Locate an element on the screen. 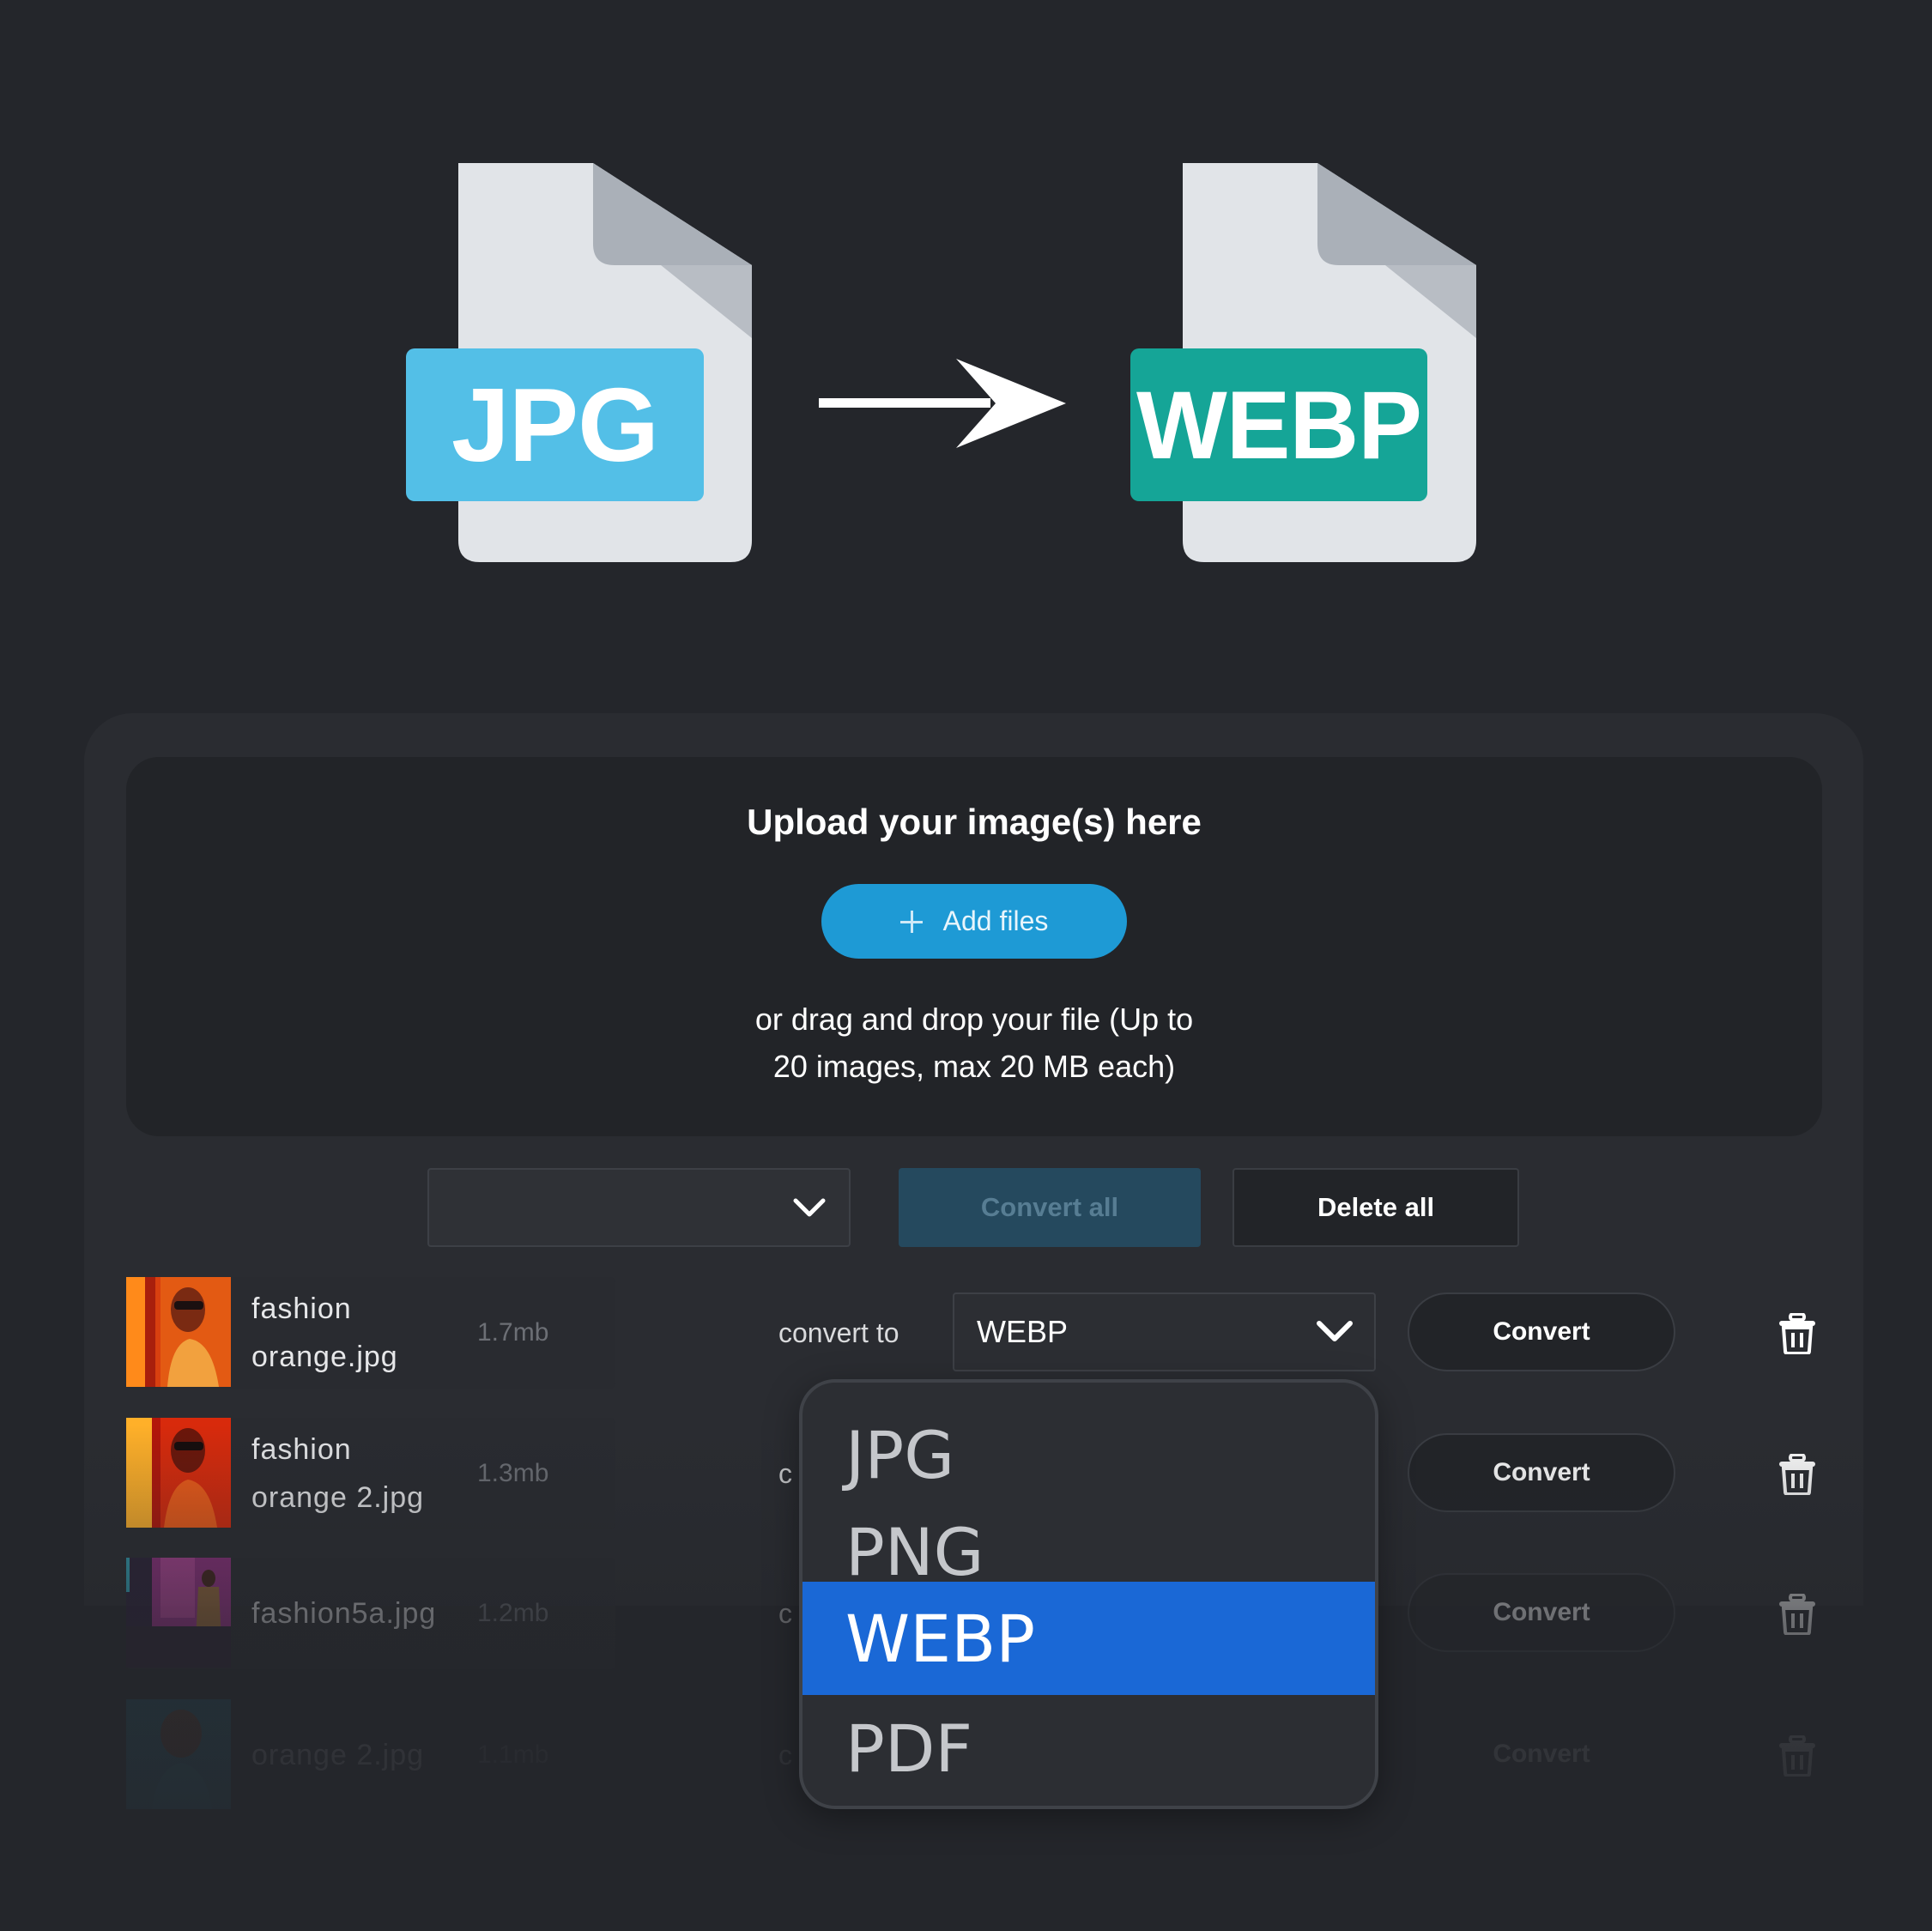 The image size is (1932, 1931). file-name: fashion orange 2.jpg is located at coordinates (338, 1473).